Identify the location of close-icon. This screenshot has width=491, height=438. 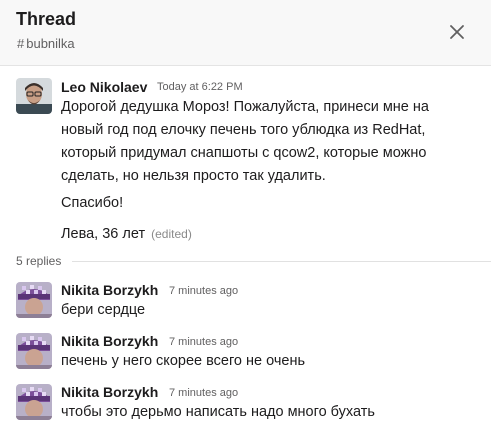
(457, 32).